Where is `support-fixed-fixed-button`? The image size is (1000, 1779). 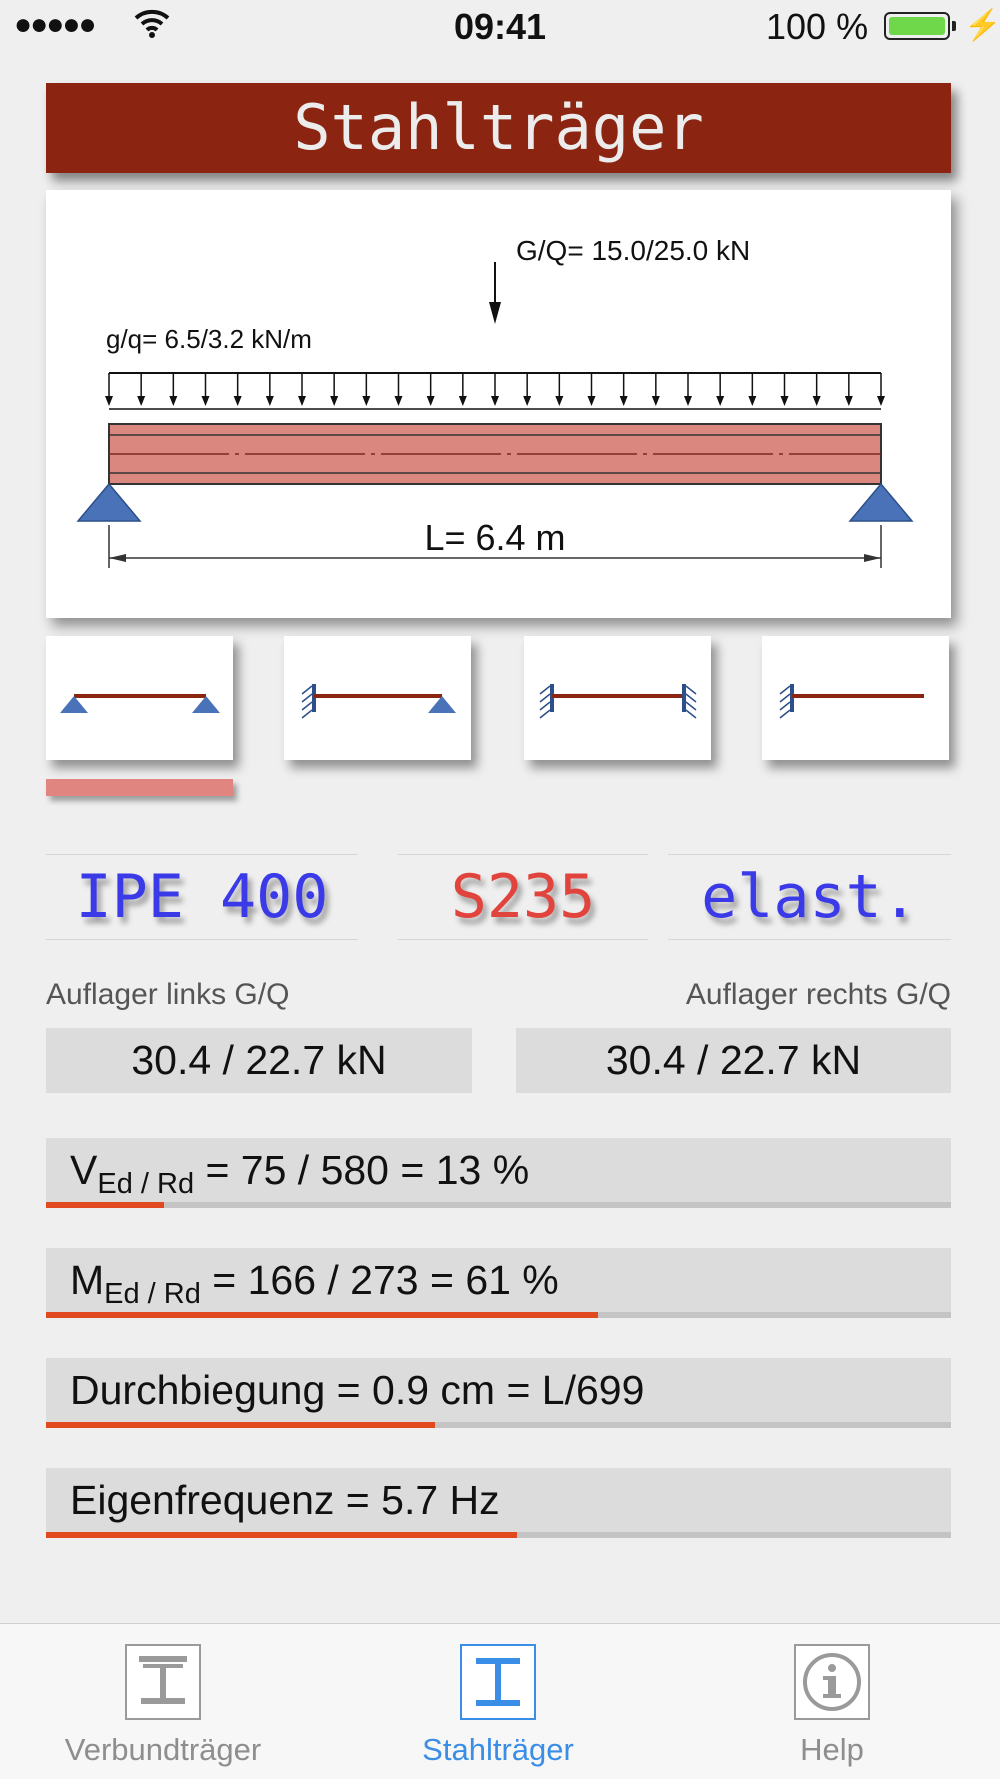 support-fixed-fixed-button is located at coordinates (617, 698).